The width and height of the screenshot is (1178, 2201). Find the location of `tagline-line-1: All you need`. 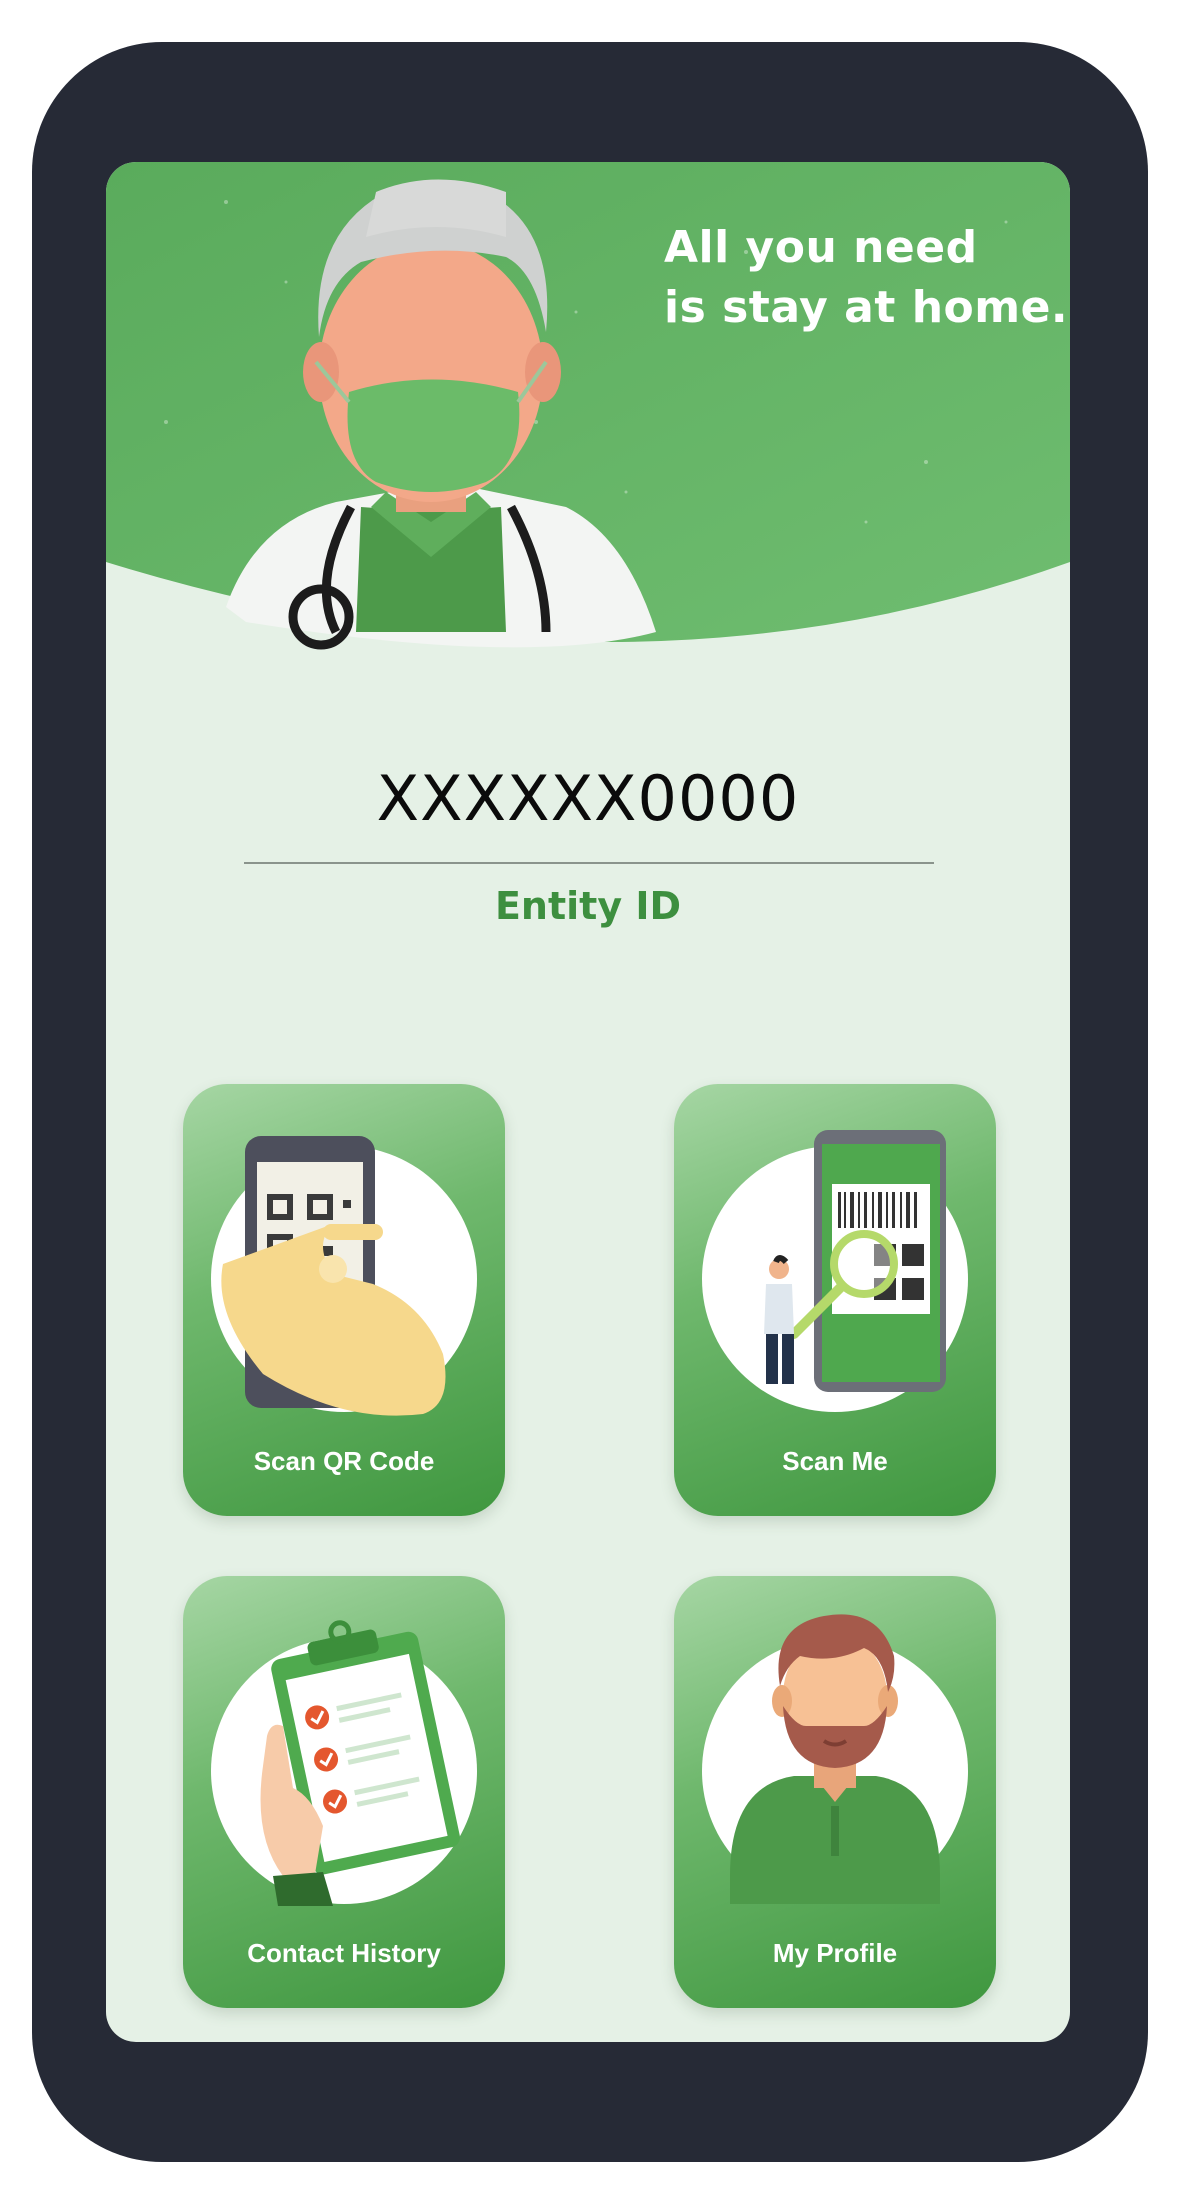

tagline-line-1: All you need is located at coordinates (821, 247).